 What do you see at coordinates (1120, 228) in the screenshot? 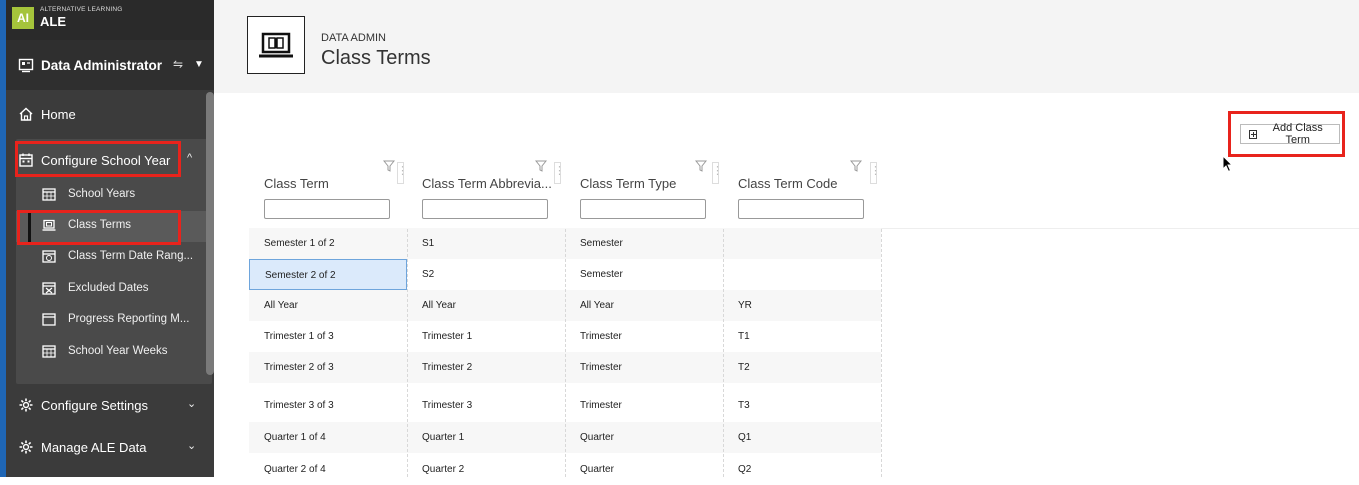
I see `header-divider` at bounding box center [1120, 228].